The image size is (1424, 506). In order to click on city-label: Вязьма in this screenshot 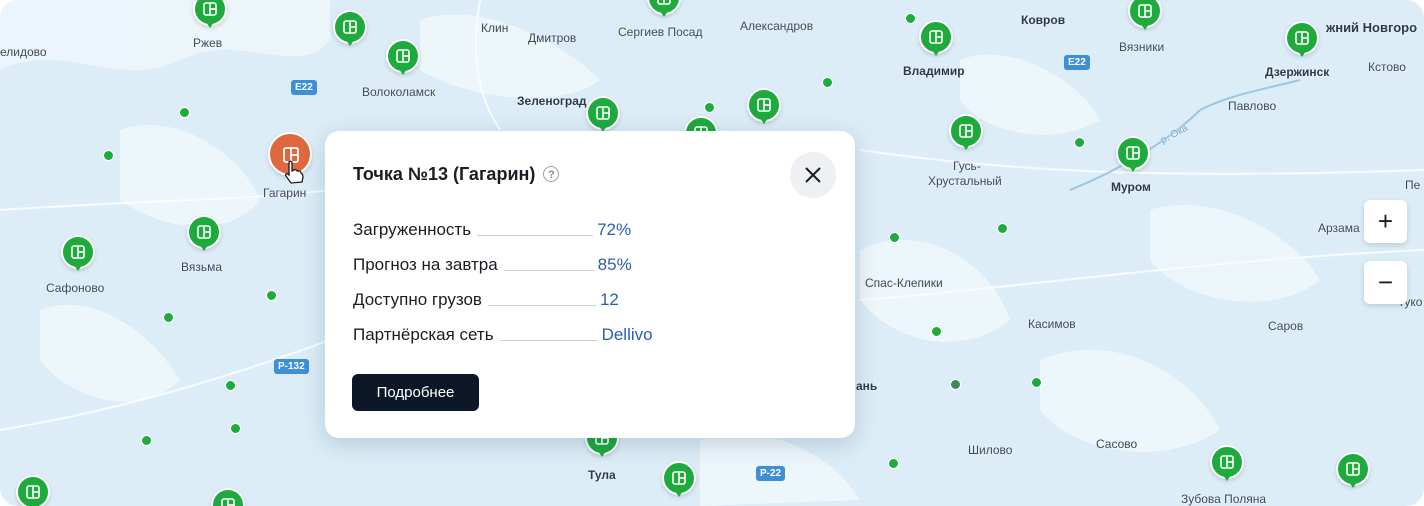, I will do `click(202, 267)`.